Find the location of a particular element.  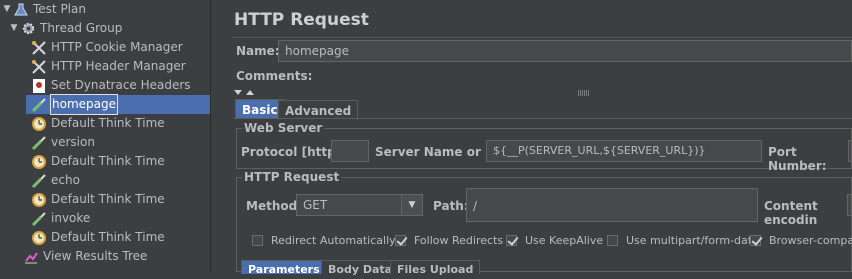

tree-item-dynatrace-headers: Set Dynatrace Headers is located at coordinates (110, 85).